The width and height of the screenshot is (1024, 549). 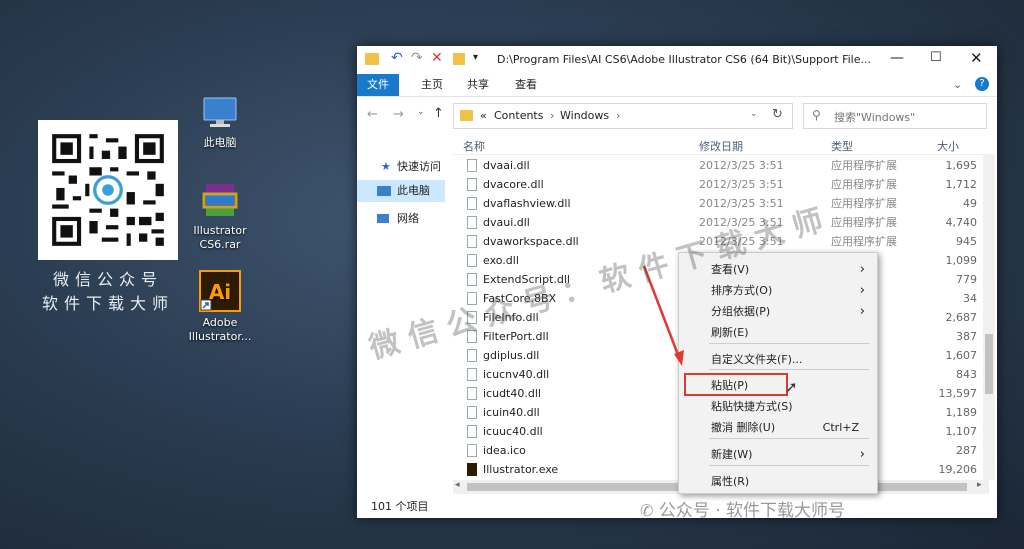 I want to click on file-size: 945, so click(x=966, y=241).